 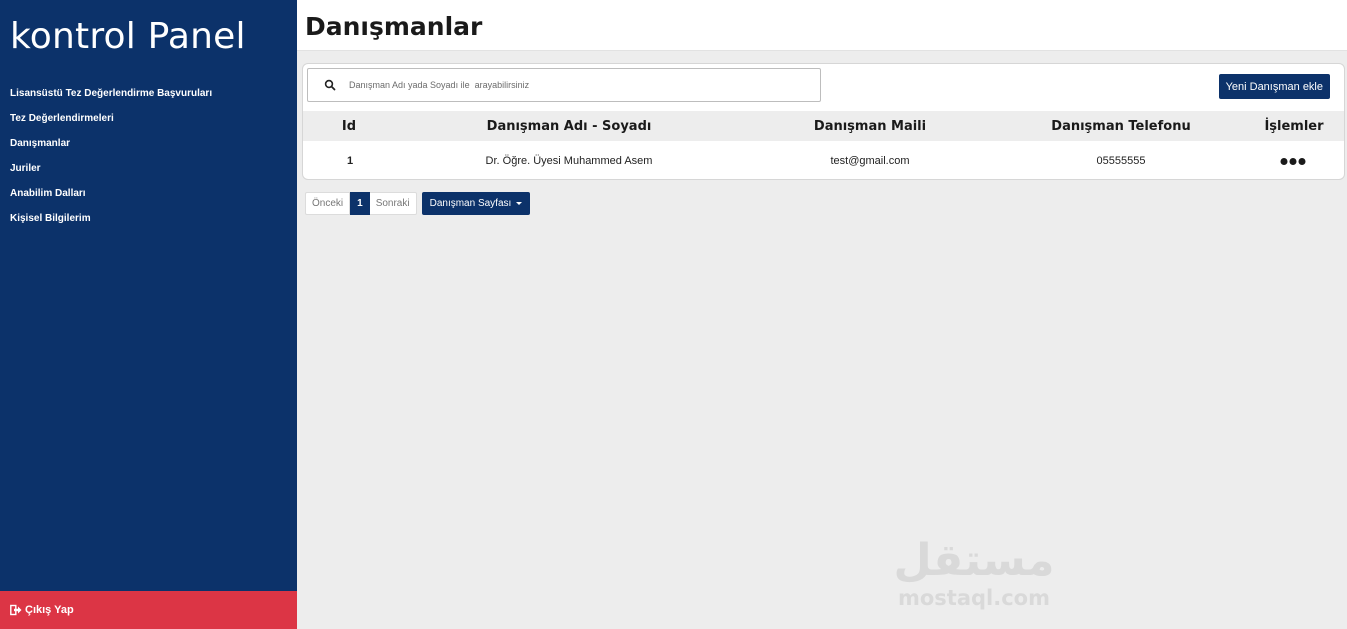 What do you see at coordinates (328, 203) in the screenshot?
I see `prev-page-button: Önceki` at bounding box center [328, 203].